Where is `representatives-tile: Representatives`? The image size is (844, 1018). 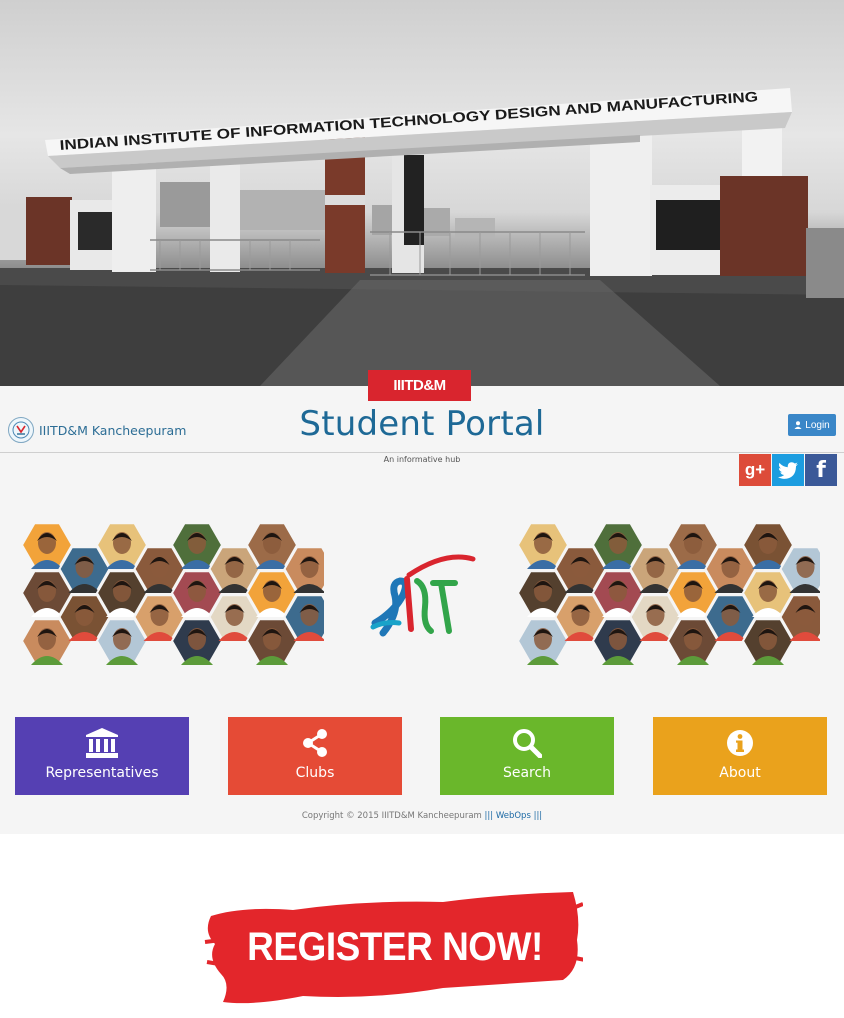
representatives-tile: Representatives is located at coordinates (102, 756).